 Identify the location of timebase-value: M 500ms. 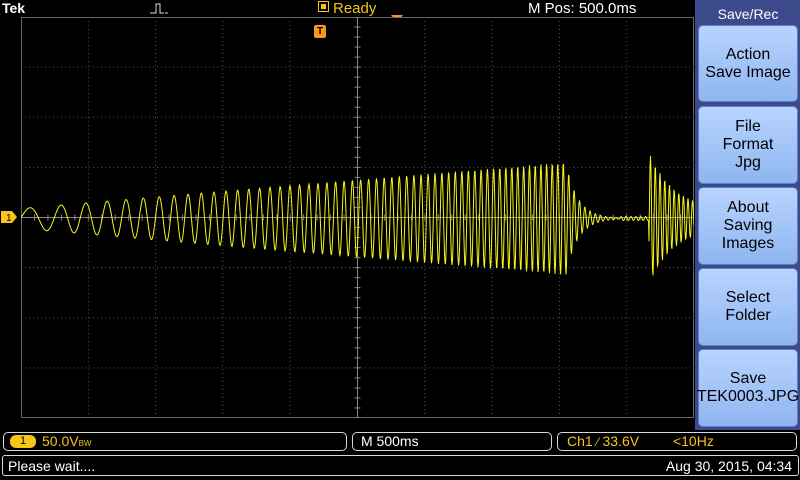
(390, 441).